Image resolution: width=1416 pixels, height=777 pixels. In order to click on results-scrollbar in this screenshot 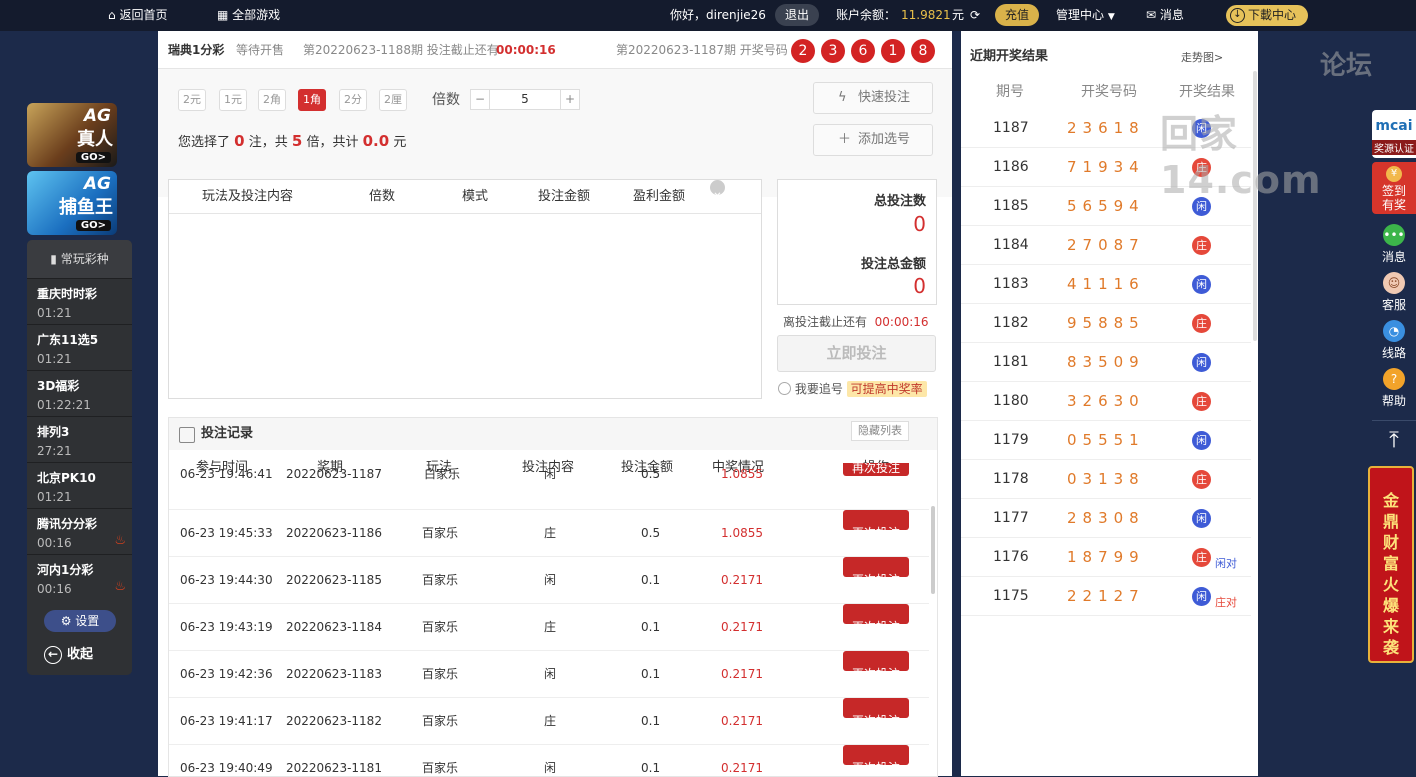, I will do `click(1255, 206)`.